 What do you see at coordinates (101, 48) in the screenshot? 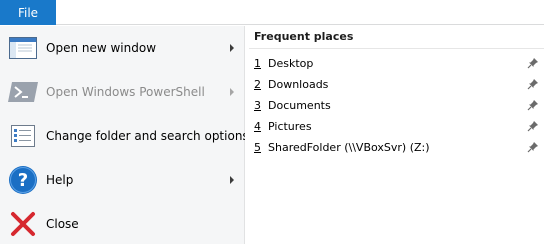
I see `open-new-window-label: Open new window` at bounding box center [101, 48].